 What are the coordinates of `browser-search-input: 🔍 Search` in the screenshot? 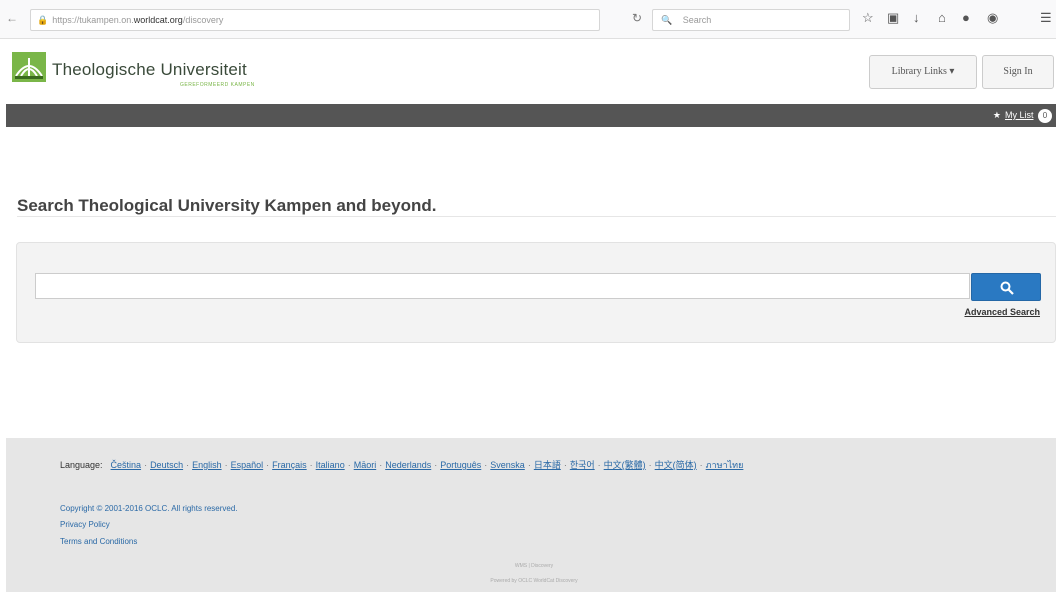 It's located at (751, 20).